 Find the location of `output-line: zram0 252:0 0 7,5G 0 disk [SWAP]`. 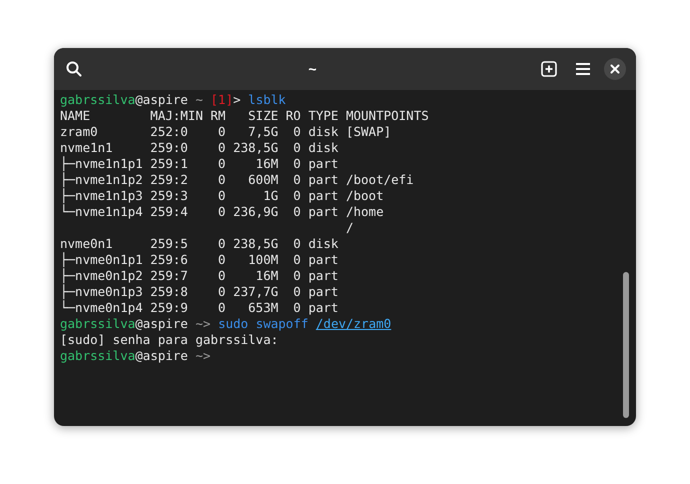

output-line: zram0 252:0 0 7,5G 0 disk [SWAP] is located at coordinates (226, 132).